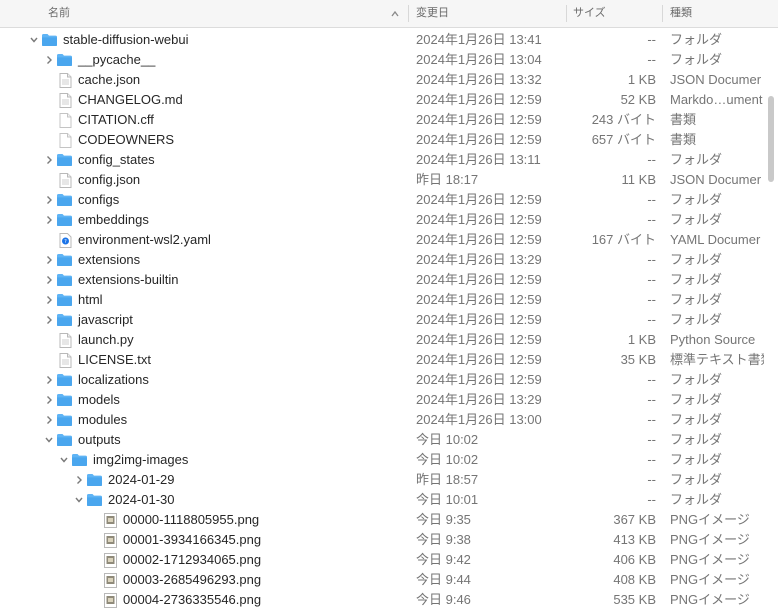 The height and width of the screenshot is (614, 778). I want to click on file-size: 167 バイト, so click(623, 239).